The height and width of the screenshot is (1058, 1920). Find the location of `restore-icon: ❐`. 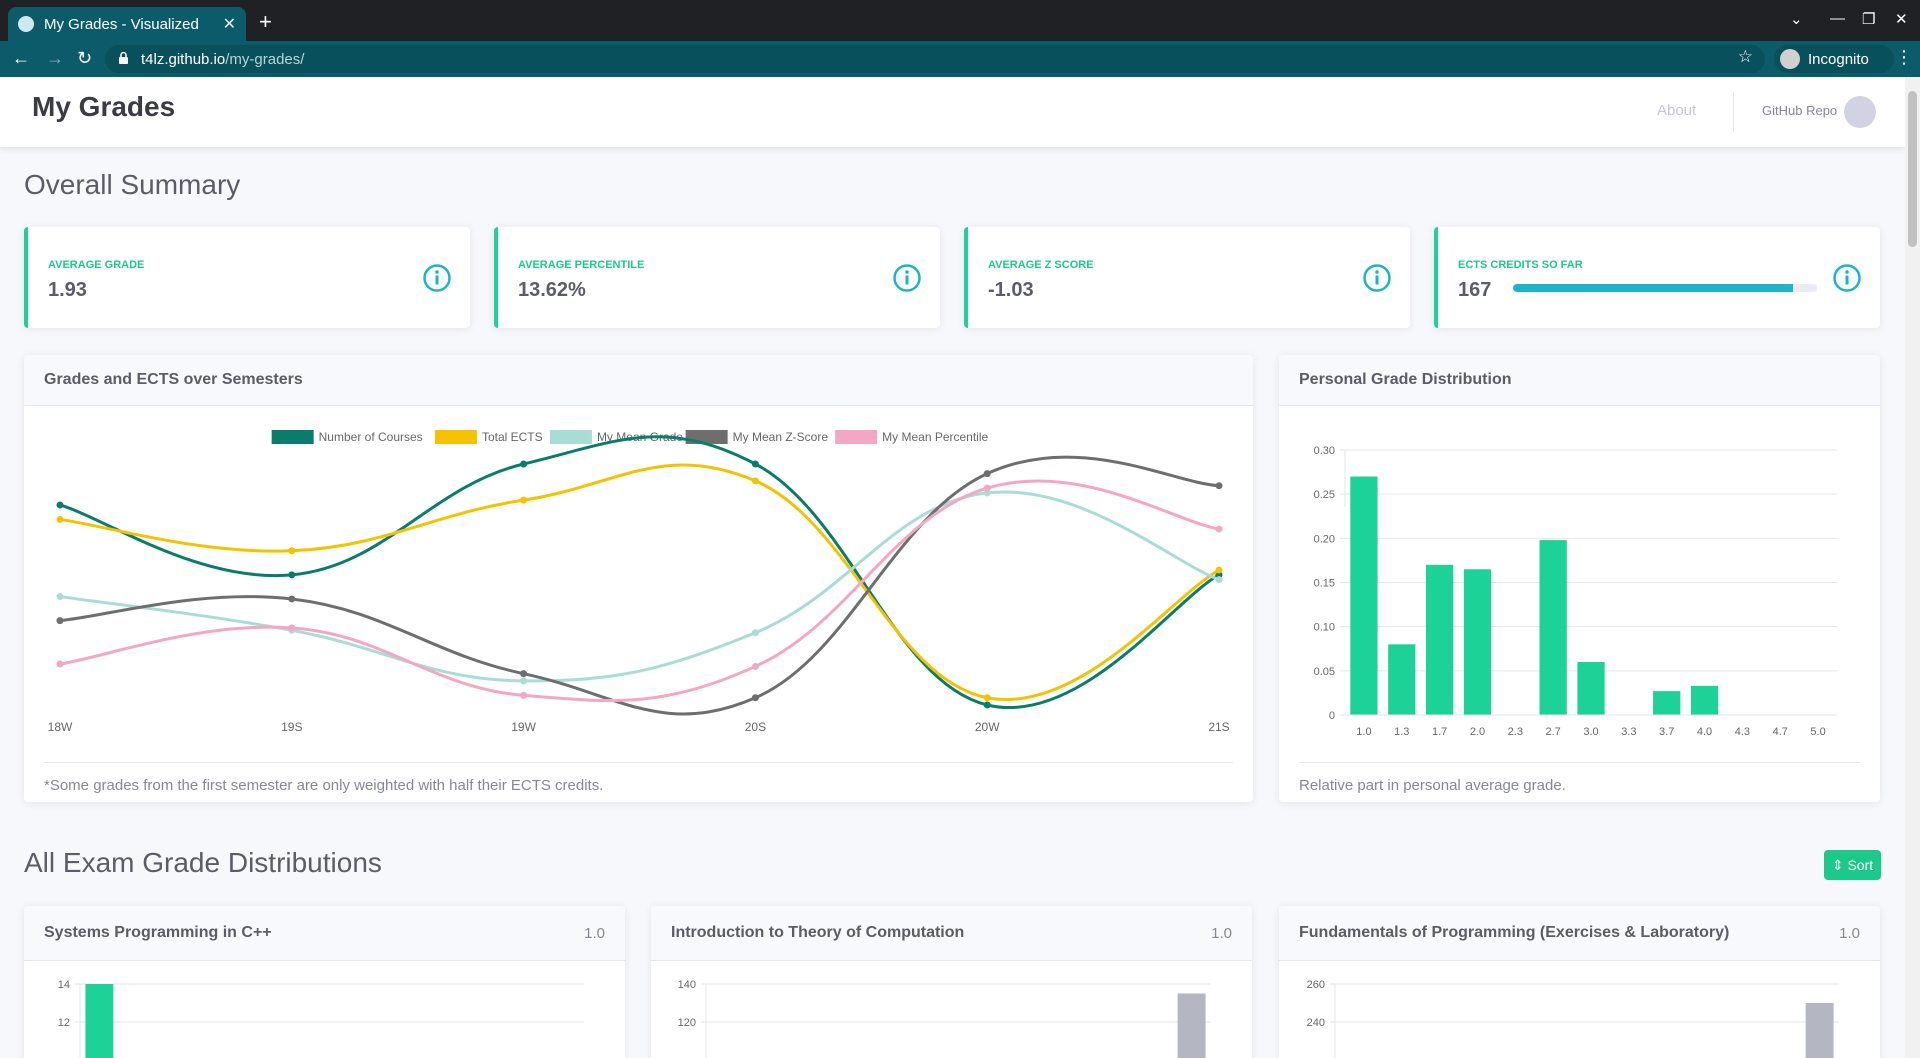

restore-icon: ❐ is located at coordinates (1868, 19).